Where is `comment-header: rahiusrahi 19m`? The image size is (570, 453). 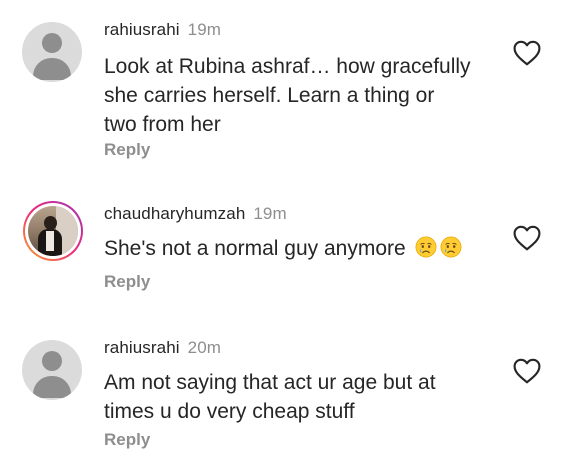 comment-header: rahiusrahi 19m is located at coordinates (162, 30).